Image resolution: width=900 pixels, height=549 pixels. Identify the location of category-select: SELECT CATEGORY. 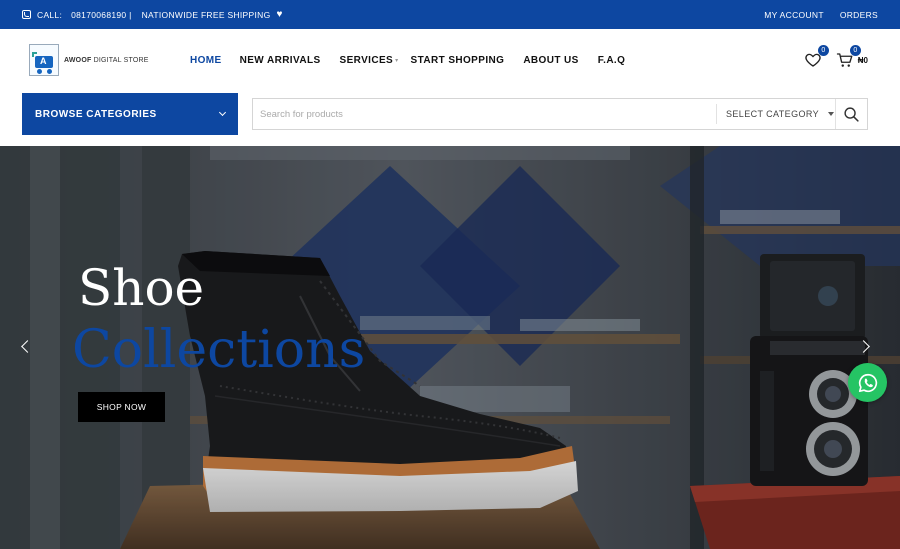
(775, 114).